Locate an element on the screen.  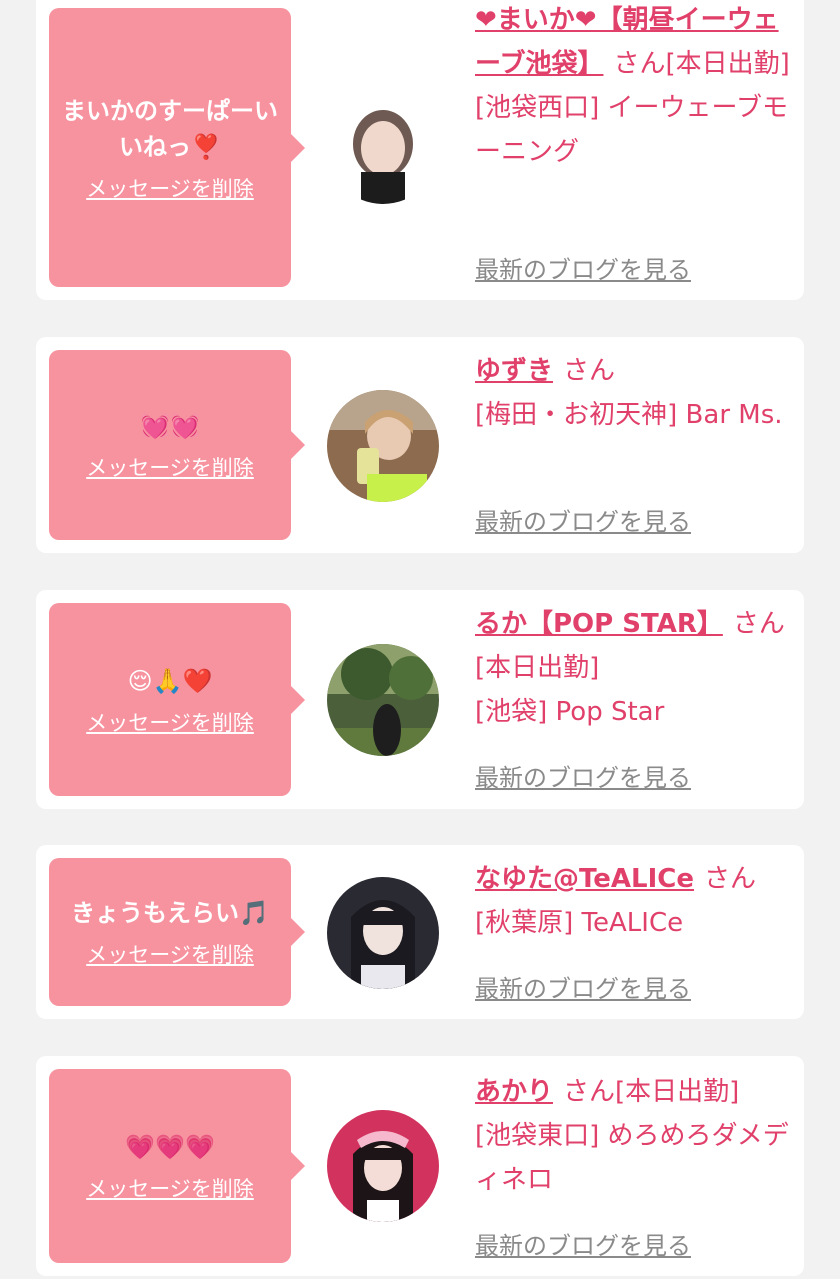
message-bubble: まいかのすーぱーいいねっ❣️ メッセージを削除 is located at coordinates (177, 147).